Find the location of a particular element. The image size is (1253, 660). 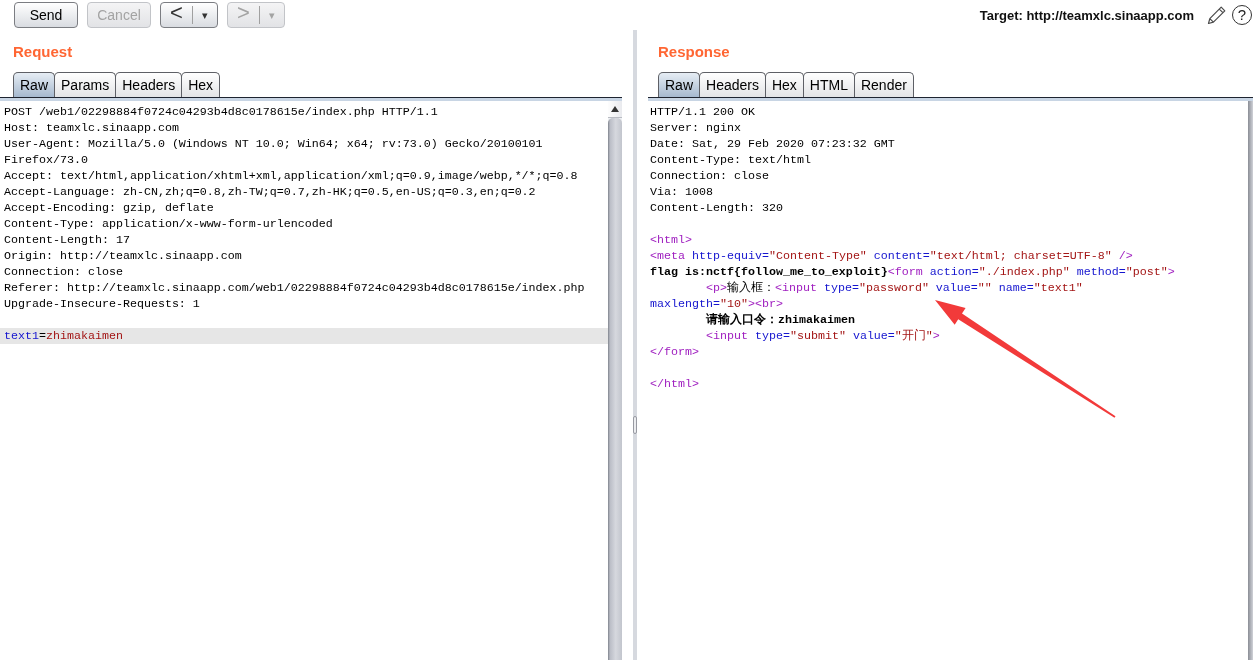

panel-title: Request is located at coordinates (43, 51).